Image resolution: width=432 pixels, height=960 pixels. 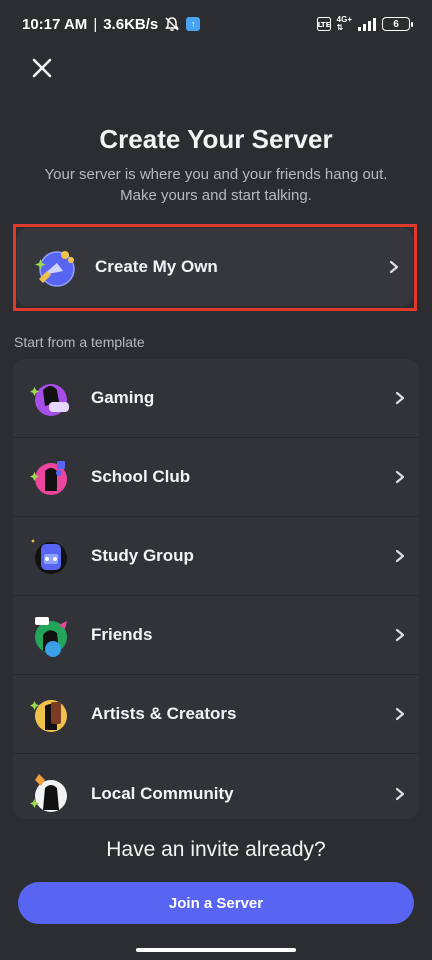 What do you see at coordinates (216, 950) in the screenshot?
I see `home-indicator` at bounding box center [216, 950].